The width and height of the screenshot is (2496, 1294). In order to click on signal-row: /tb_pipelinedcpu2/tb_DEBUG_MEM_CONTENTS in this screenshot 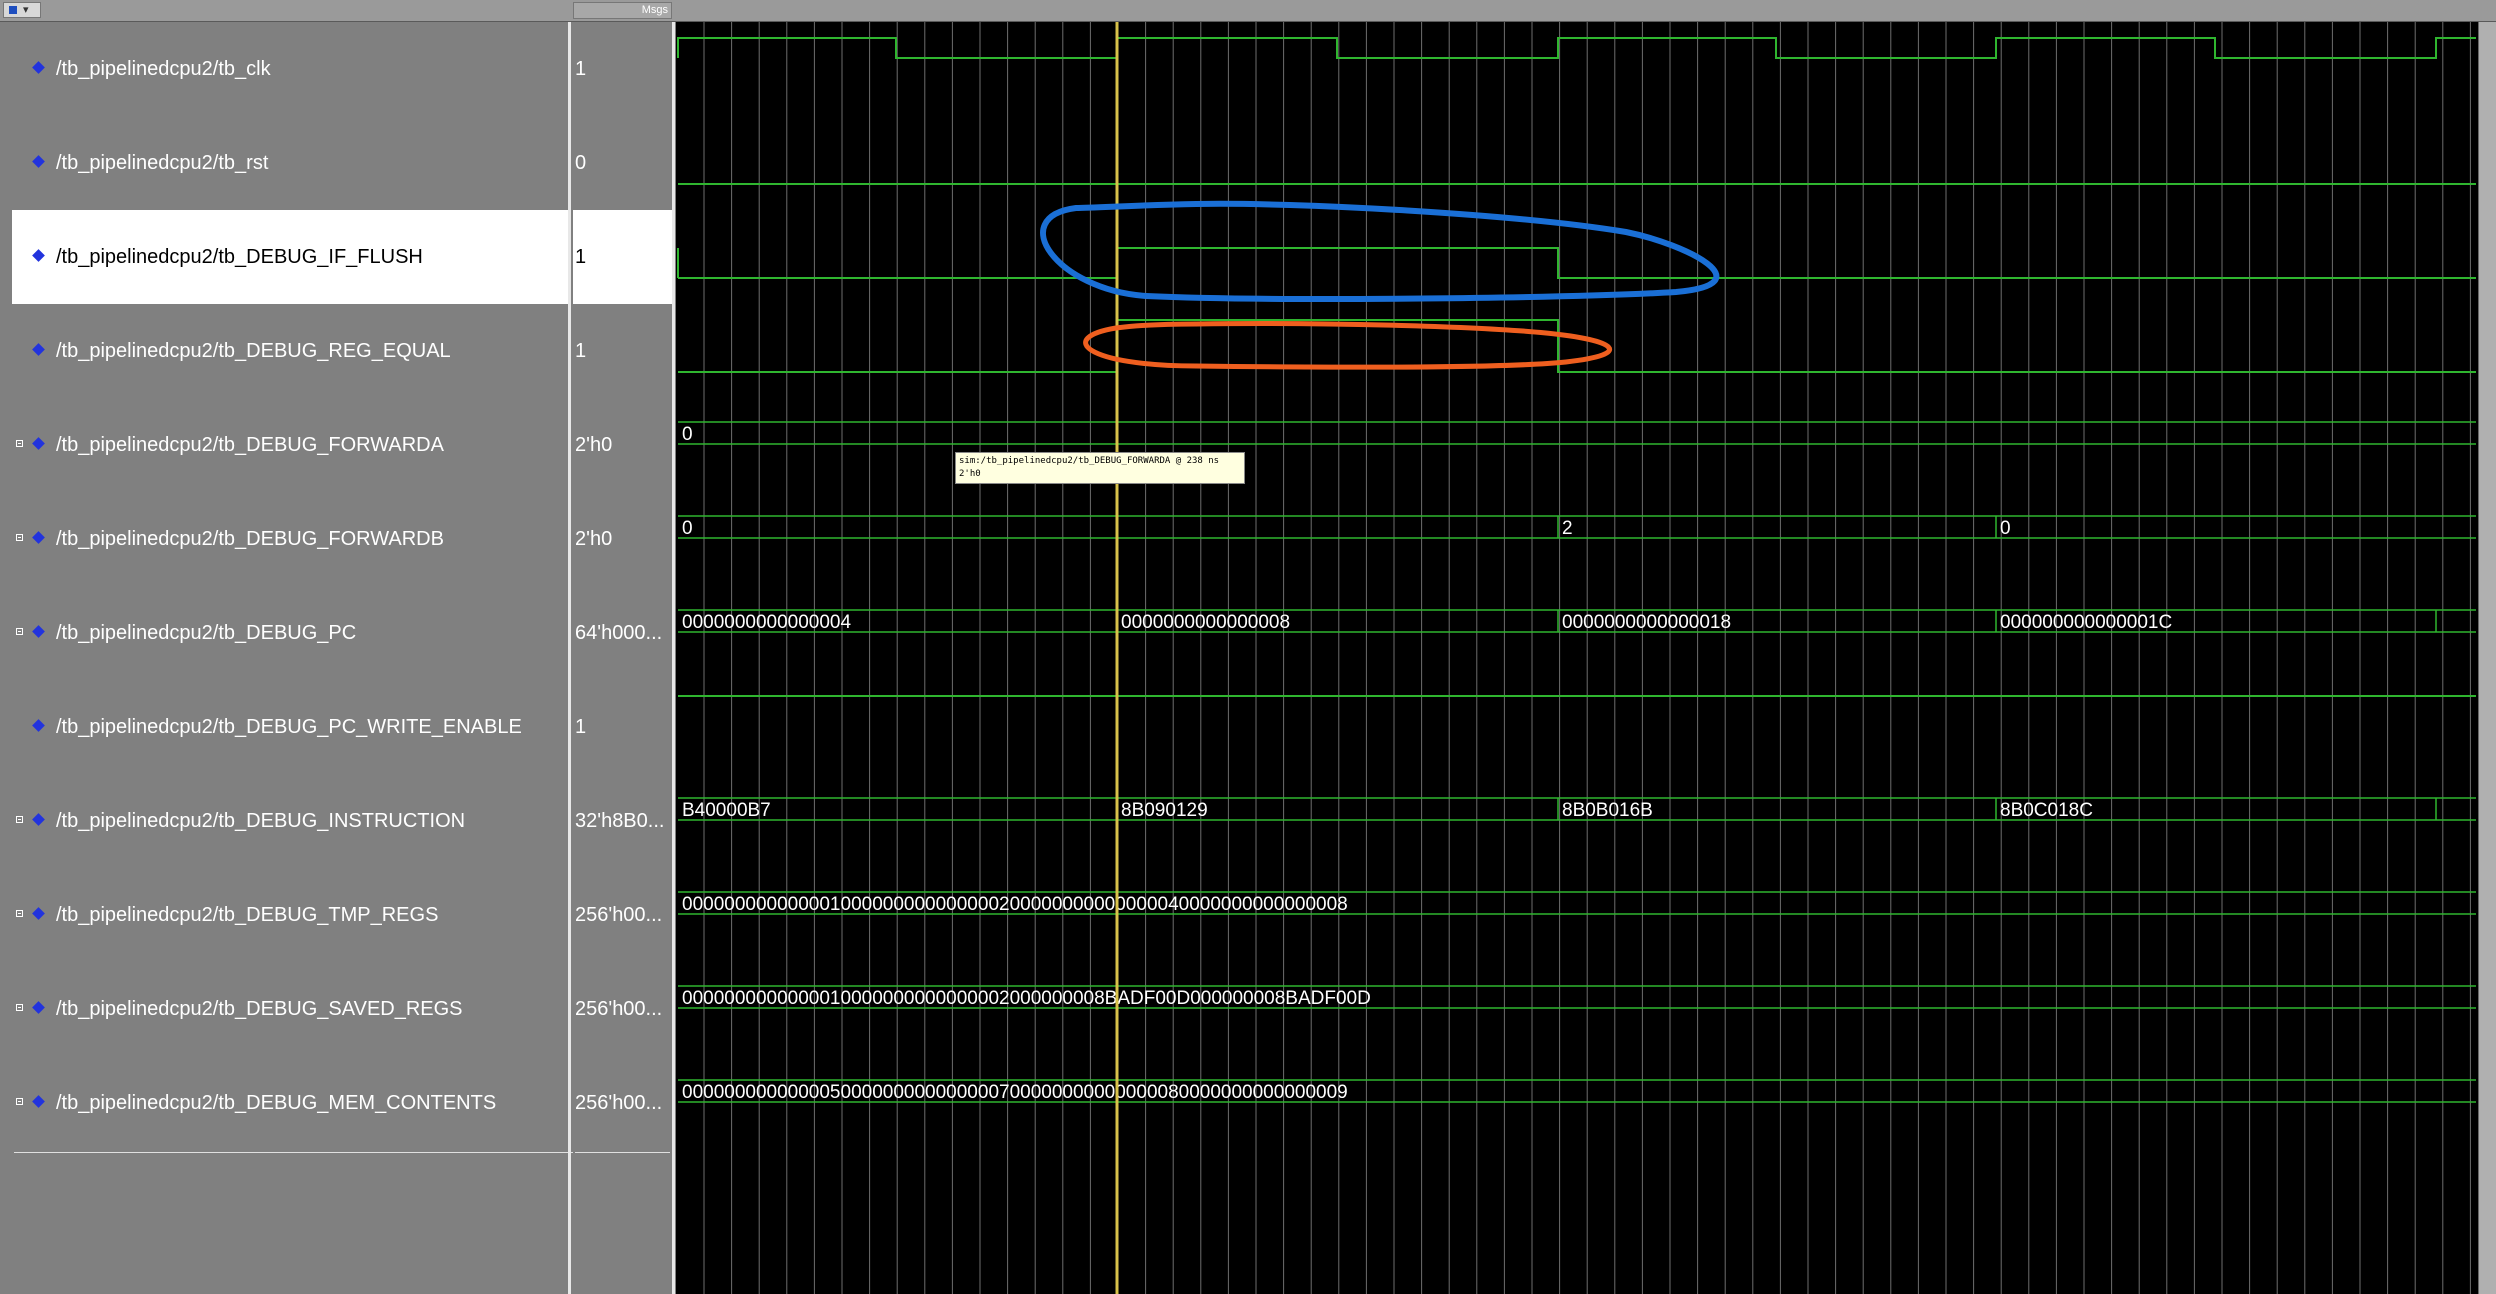, I will do `click(290, 1103)`.